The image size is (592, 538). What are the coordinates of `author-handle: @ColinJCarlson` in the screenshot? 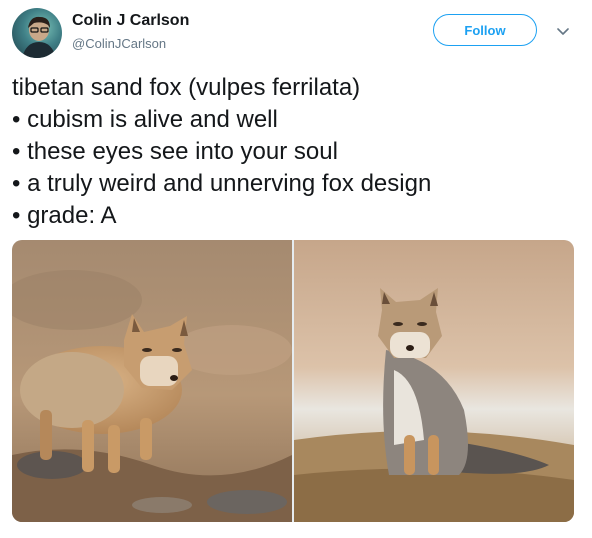 It's located at (119, 43).